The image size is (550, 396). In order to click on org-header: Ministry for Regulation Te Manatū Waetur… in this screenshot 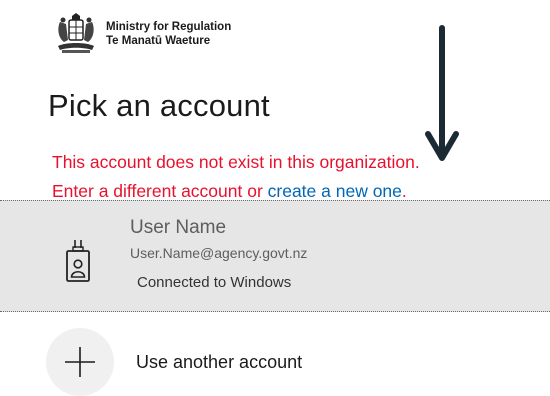, I will do `click(141, 34)`.